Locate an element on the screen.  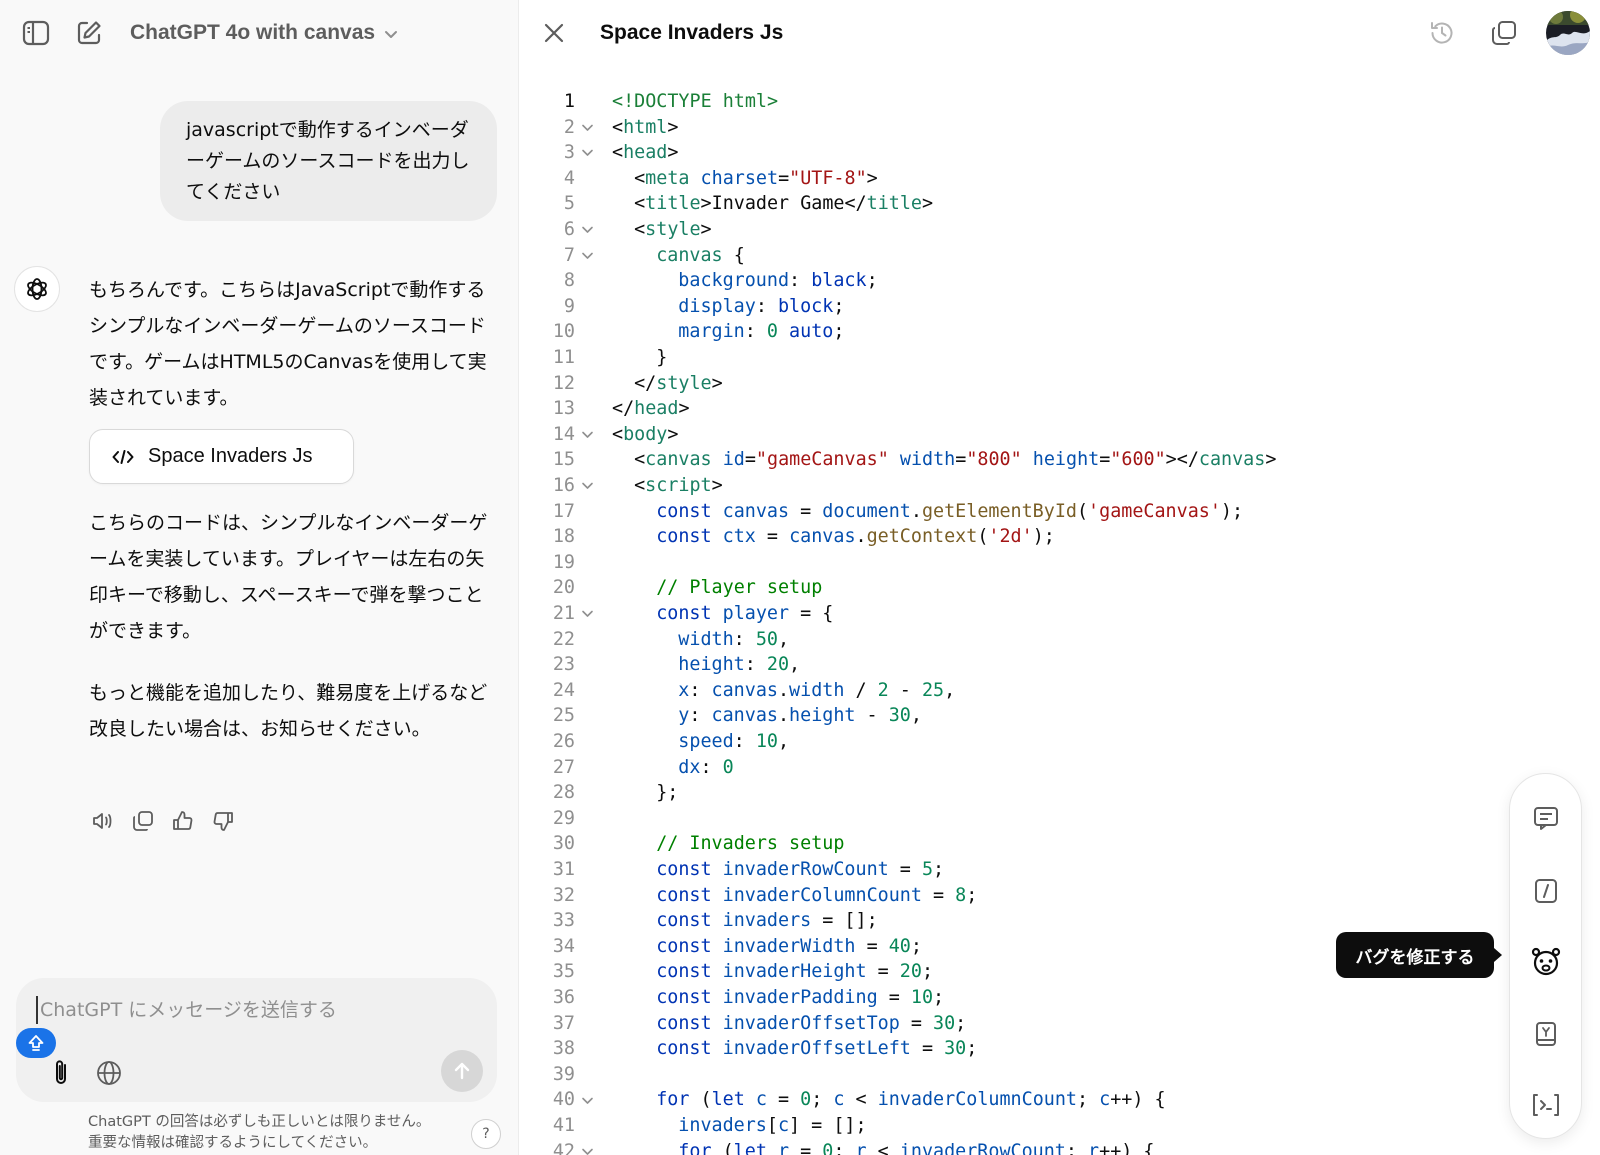
code-line: 7 canvas { is located at coordinates (1019, 256).